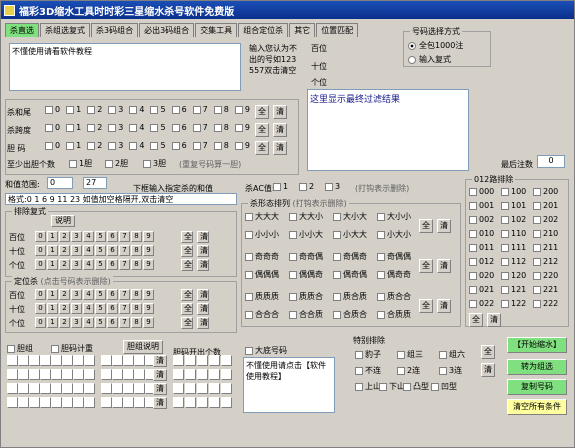  Describe the element at coordinates (545, 191) in the screenshot. I see `route-check: 200` at that location.